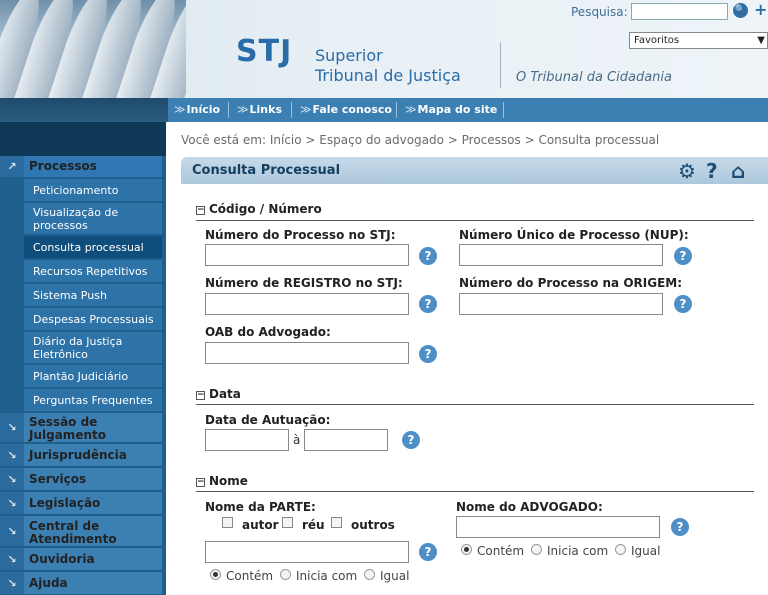  Describe the element at coordinates (93, 271) in the screenshot. I see `sidebar-item-recursos-repetitivos: Recursos Repetitivos` at that location.